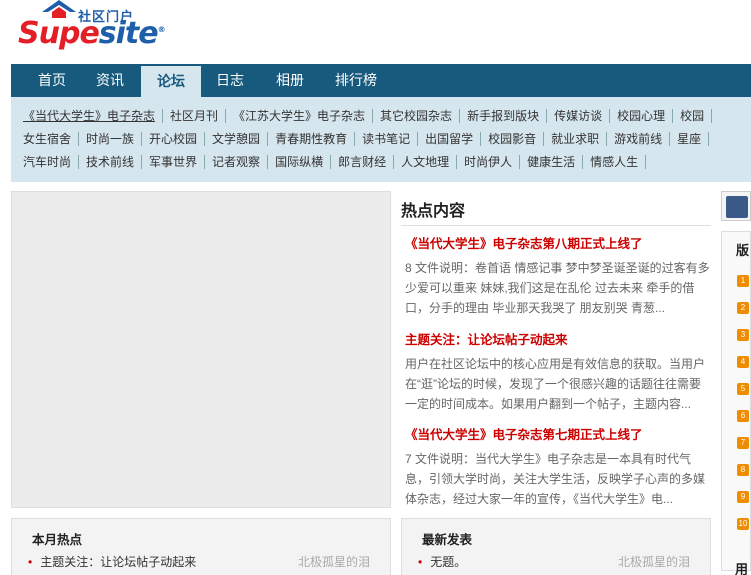 Image resolution: width=751 pixels, height=575 pixels. I want to click on subnav-link: 文学憩园, so click(237, 139).